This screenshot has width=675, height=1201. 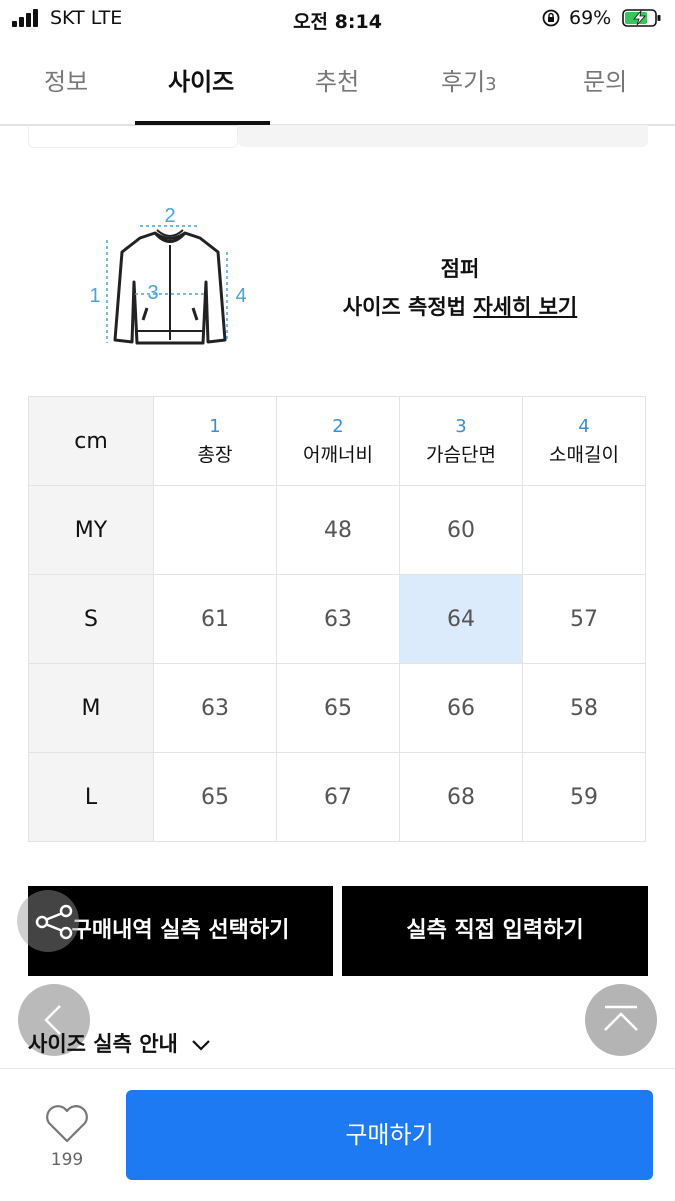 I want to click on table-cell-highlighted: 64, so click(x=461, y=619).